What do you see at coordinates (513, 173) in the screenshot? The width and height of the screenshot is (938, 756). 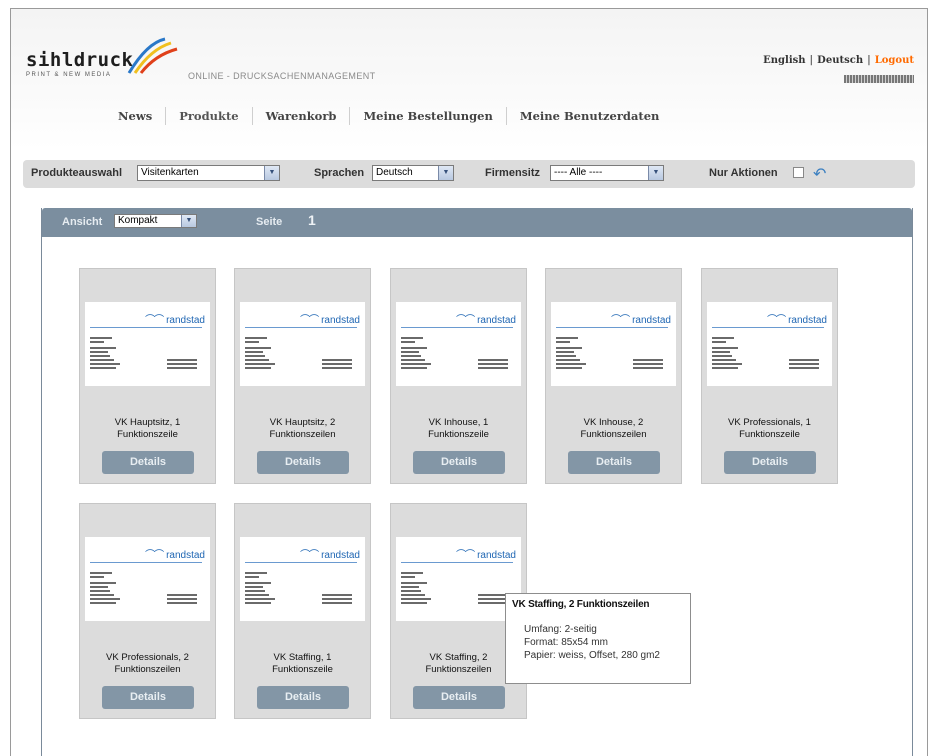 I see `firmensitz-label: Firmensitz` at bounding box center [513, 173].